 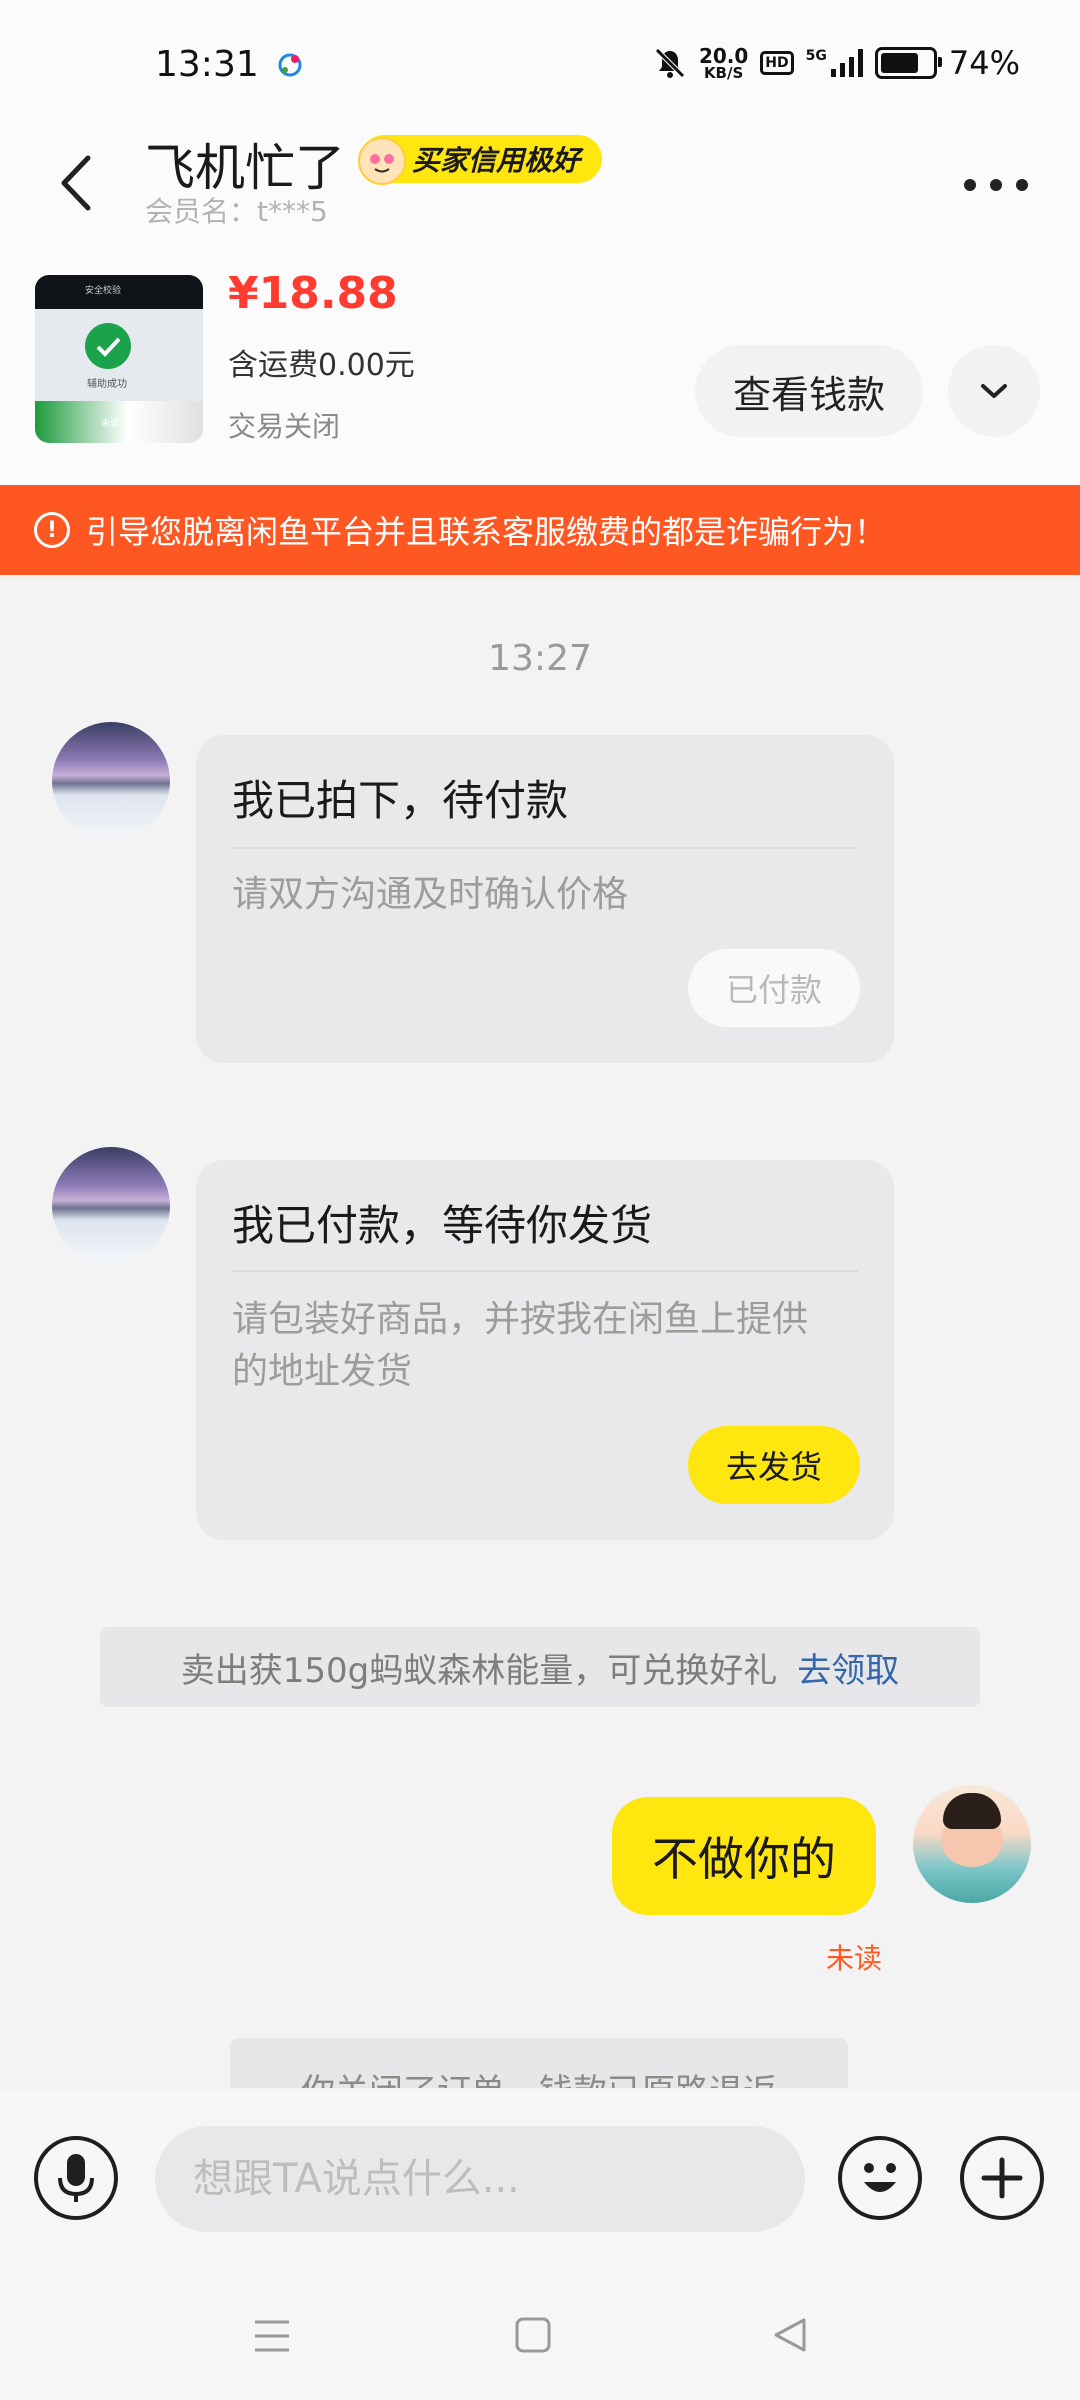 I want to click on plus-icon, so click(x=1002, y=2178).